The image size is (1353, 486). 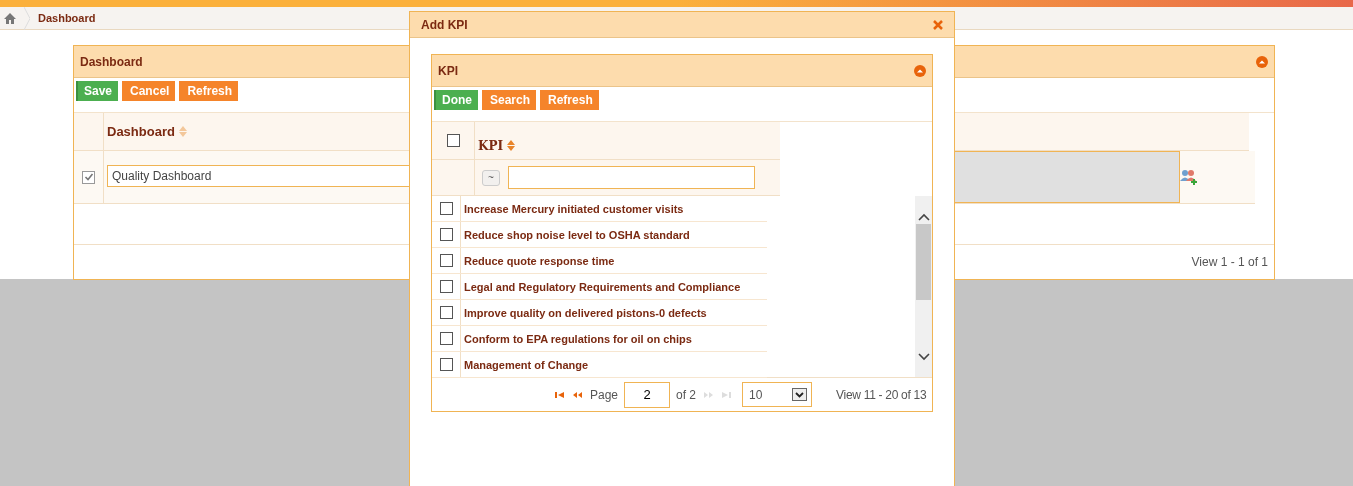 What do you see at coordinates (141, 131) in the screenshot?
I see `column-header: Dashboard` at bounding box center [141, 131].